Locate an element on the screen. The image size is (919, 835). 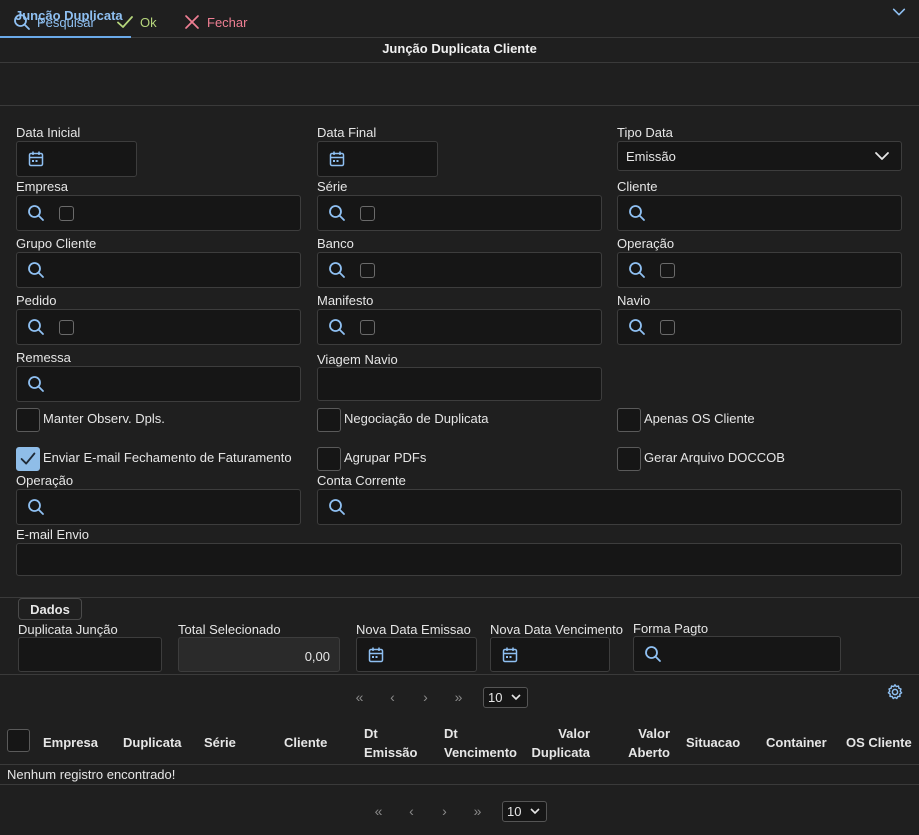
manter-obs-checkbox is located at coordinates (28, 420).